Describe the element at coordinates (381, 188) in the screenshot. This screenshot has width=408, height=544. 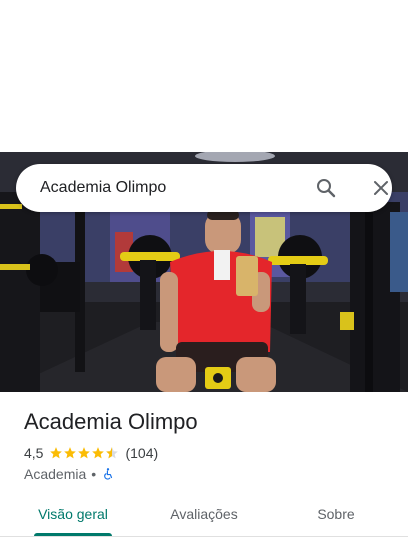
I see `close-icon` at that location.